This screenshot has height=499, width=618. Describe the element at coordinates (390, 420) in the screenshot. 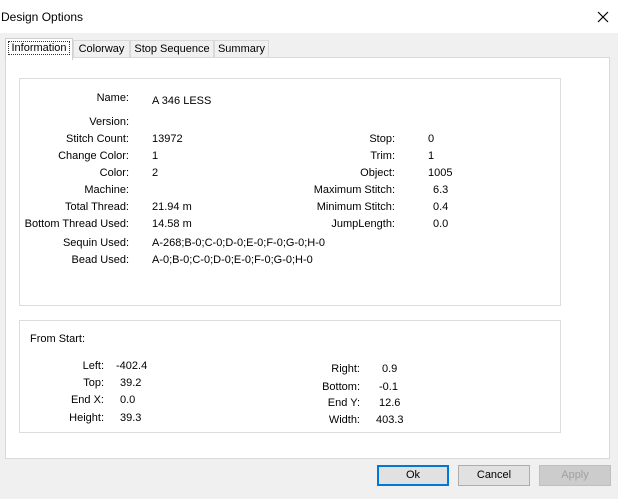

I see `width-value: 403.3` at that location.